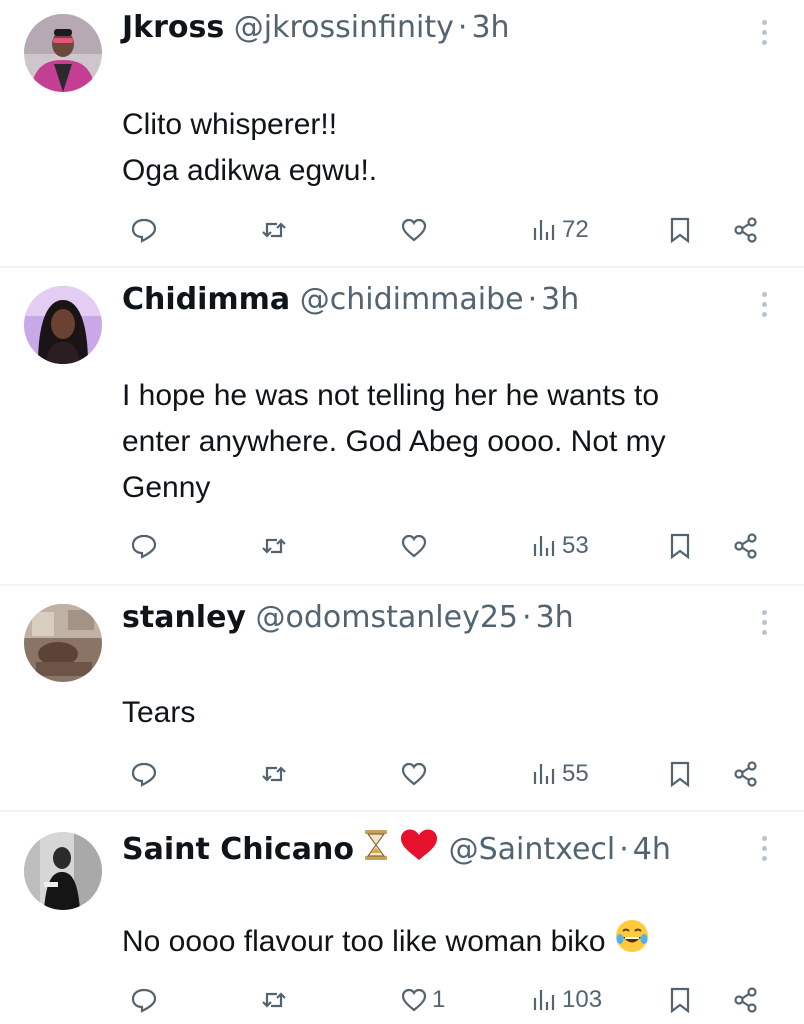  Describe the element at coordinates (376, 850) in the screenshot. I see `hourglass-icon` at that location.